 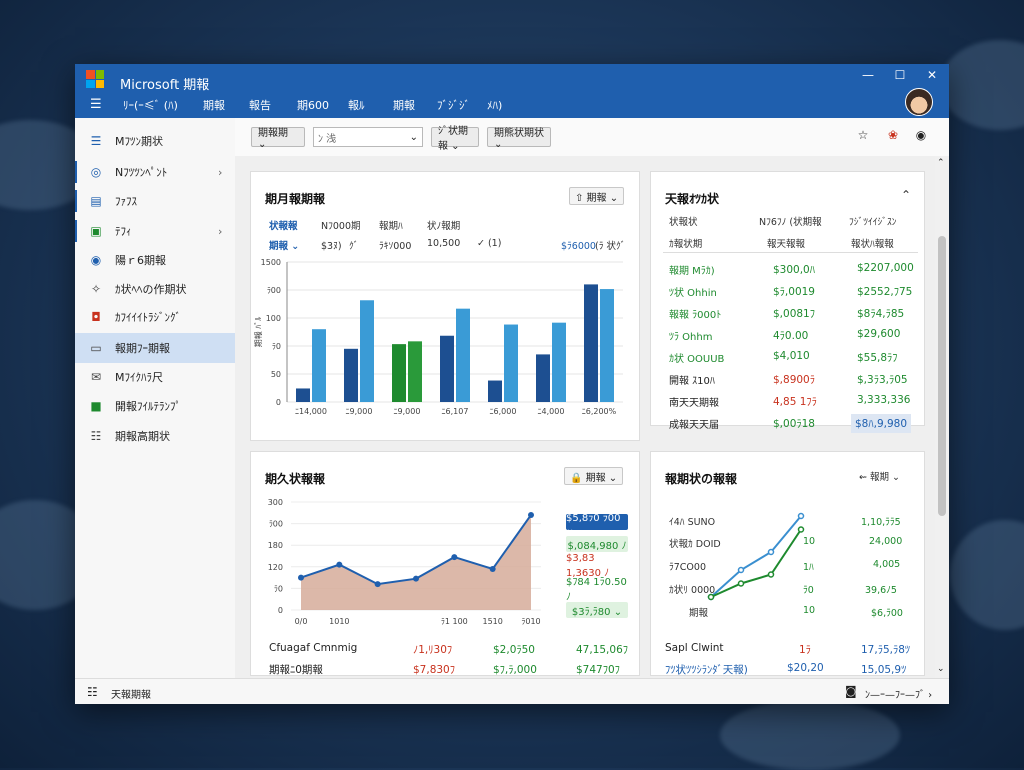 What do you see at coordinates (687, 567) in the screenshot?
I see `row-label: ﾗ7CO00` at bounding box center [687, 567].